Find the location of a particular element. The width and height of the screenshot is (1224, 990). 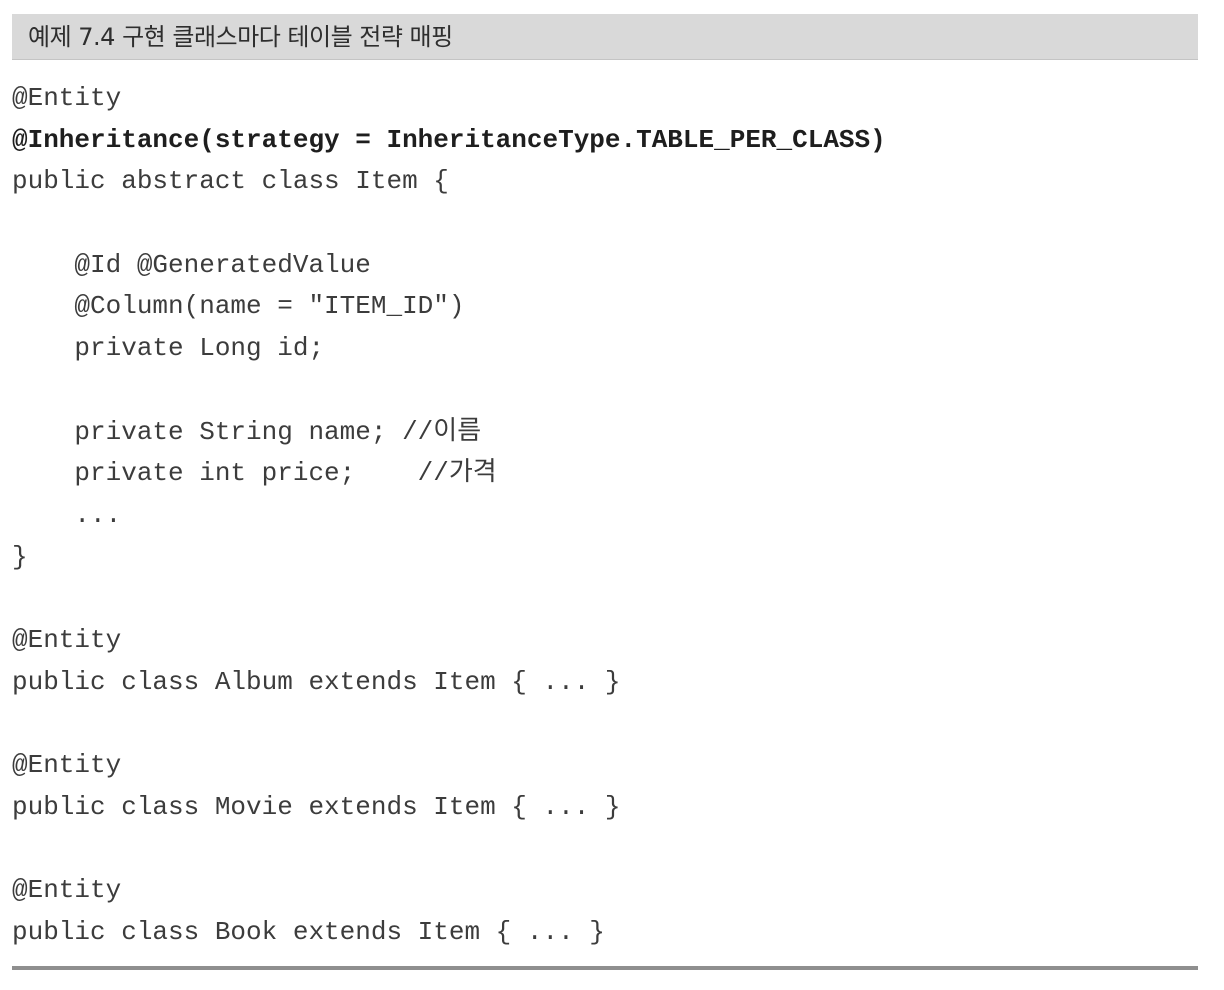

example-caption-bar: 예제 7.4 구현 클래스마다 테이블 전략 매핑 is located at coordinates (605, 37).